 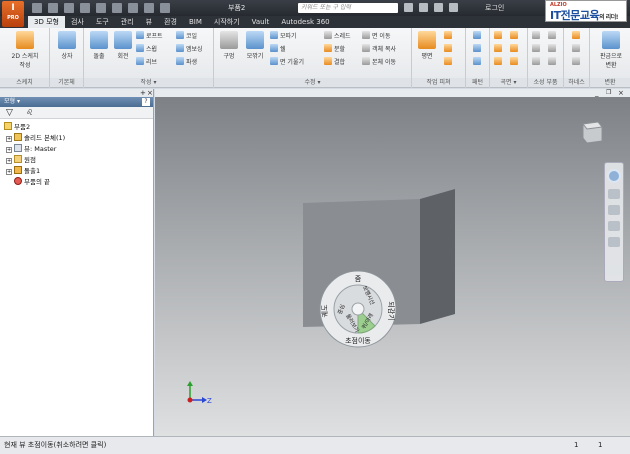 I want to click on ucs-button, so click(x=449, y=62).